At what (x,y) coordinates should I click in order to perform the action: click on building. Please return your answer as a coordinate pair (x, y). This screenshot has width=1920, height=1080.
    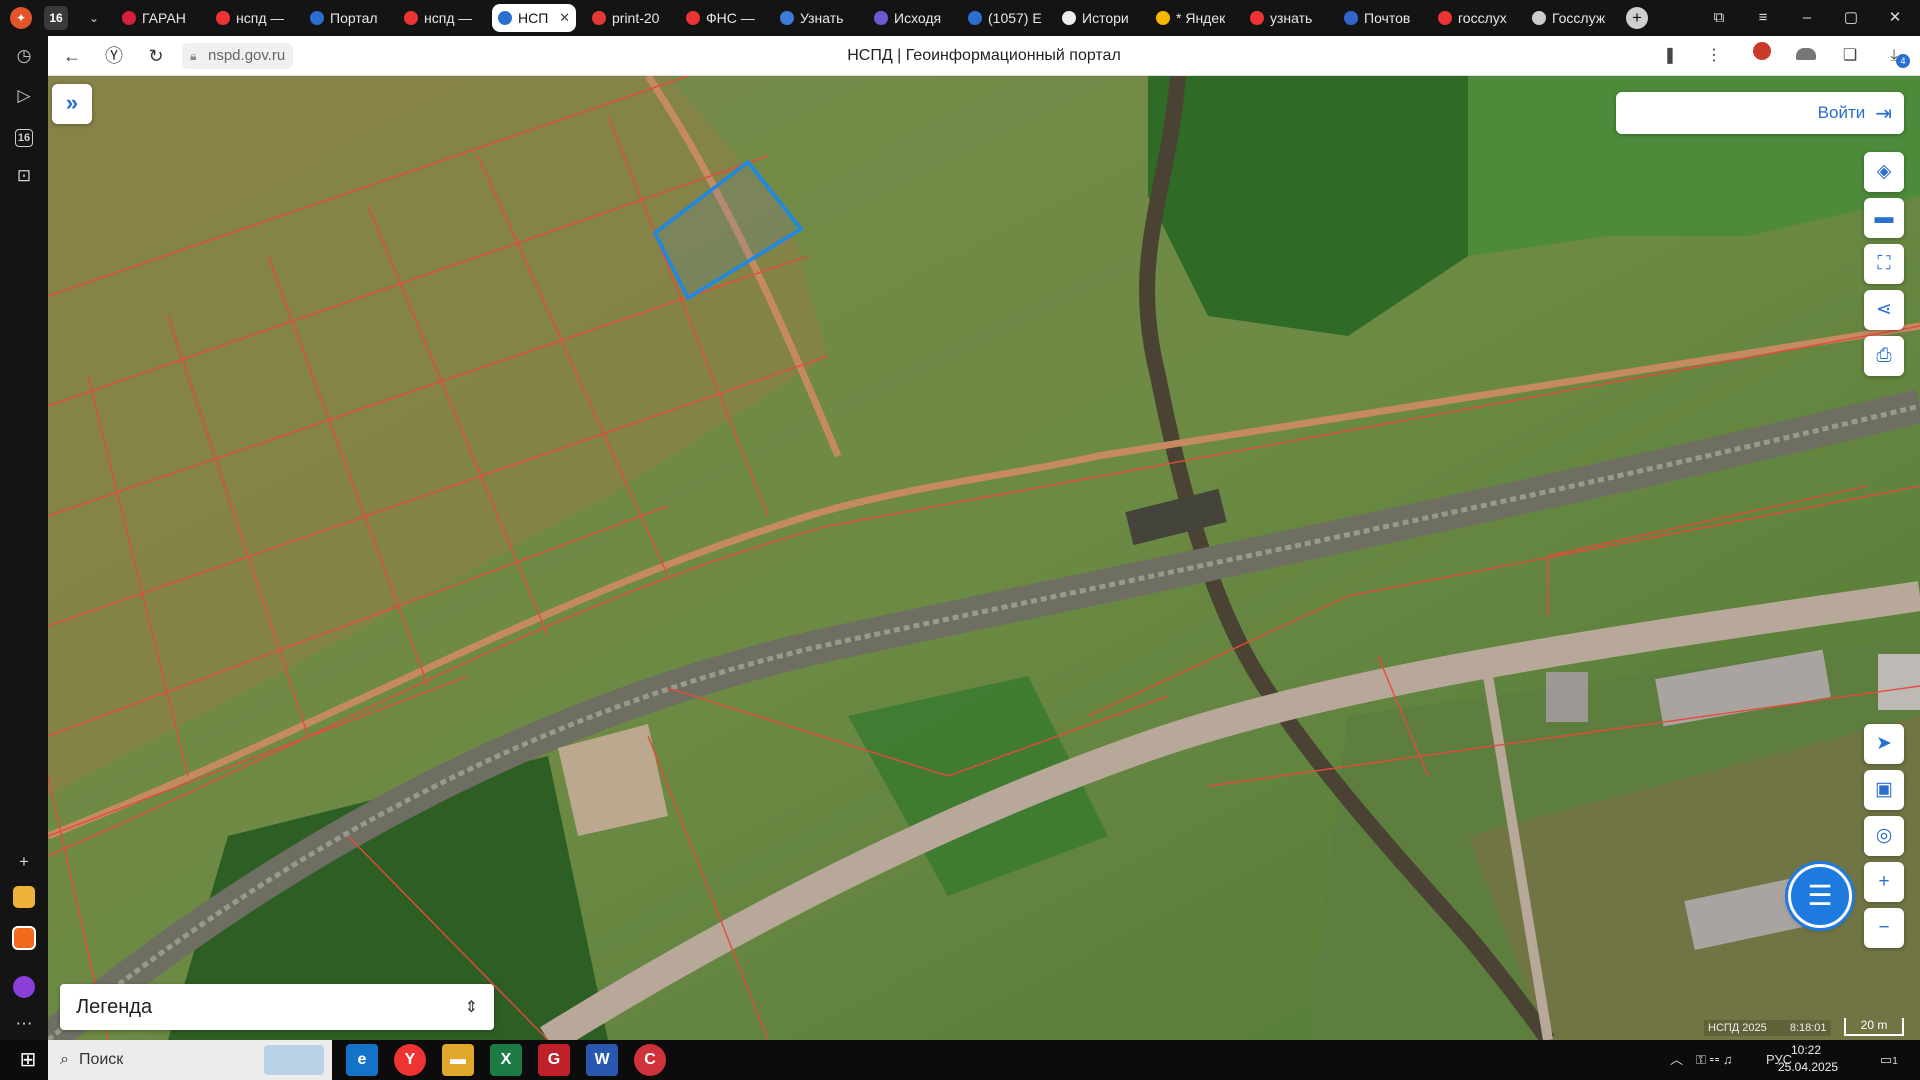
    Looking at the image, I should click on (1899, 682).